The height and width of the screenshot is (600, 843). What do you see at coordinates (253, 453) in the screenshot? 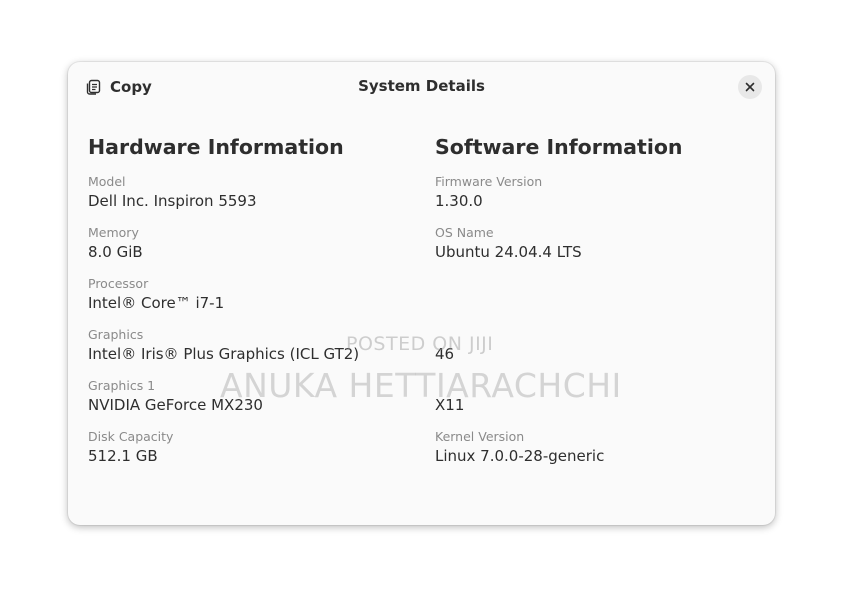
I see `hardware-field-disk-capacity: Disk Capacity 512.1 GB` at bounding box center [253, 453].